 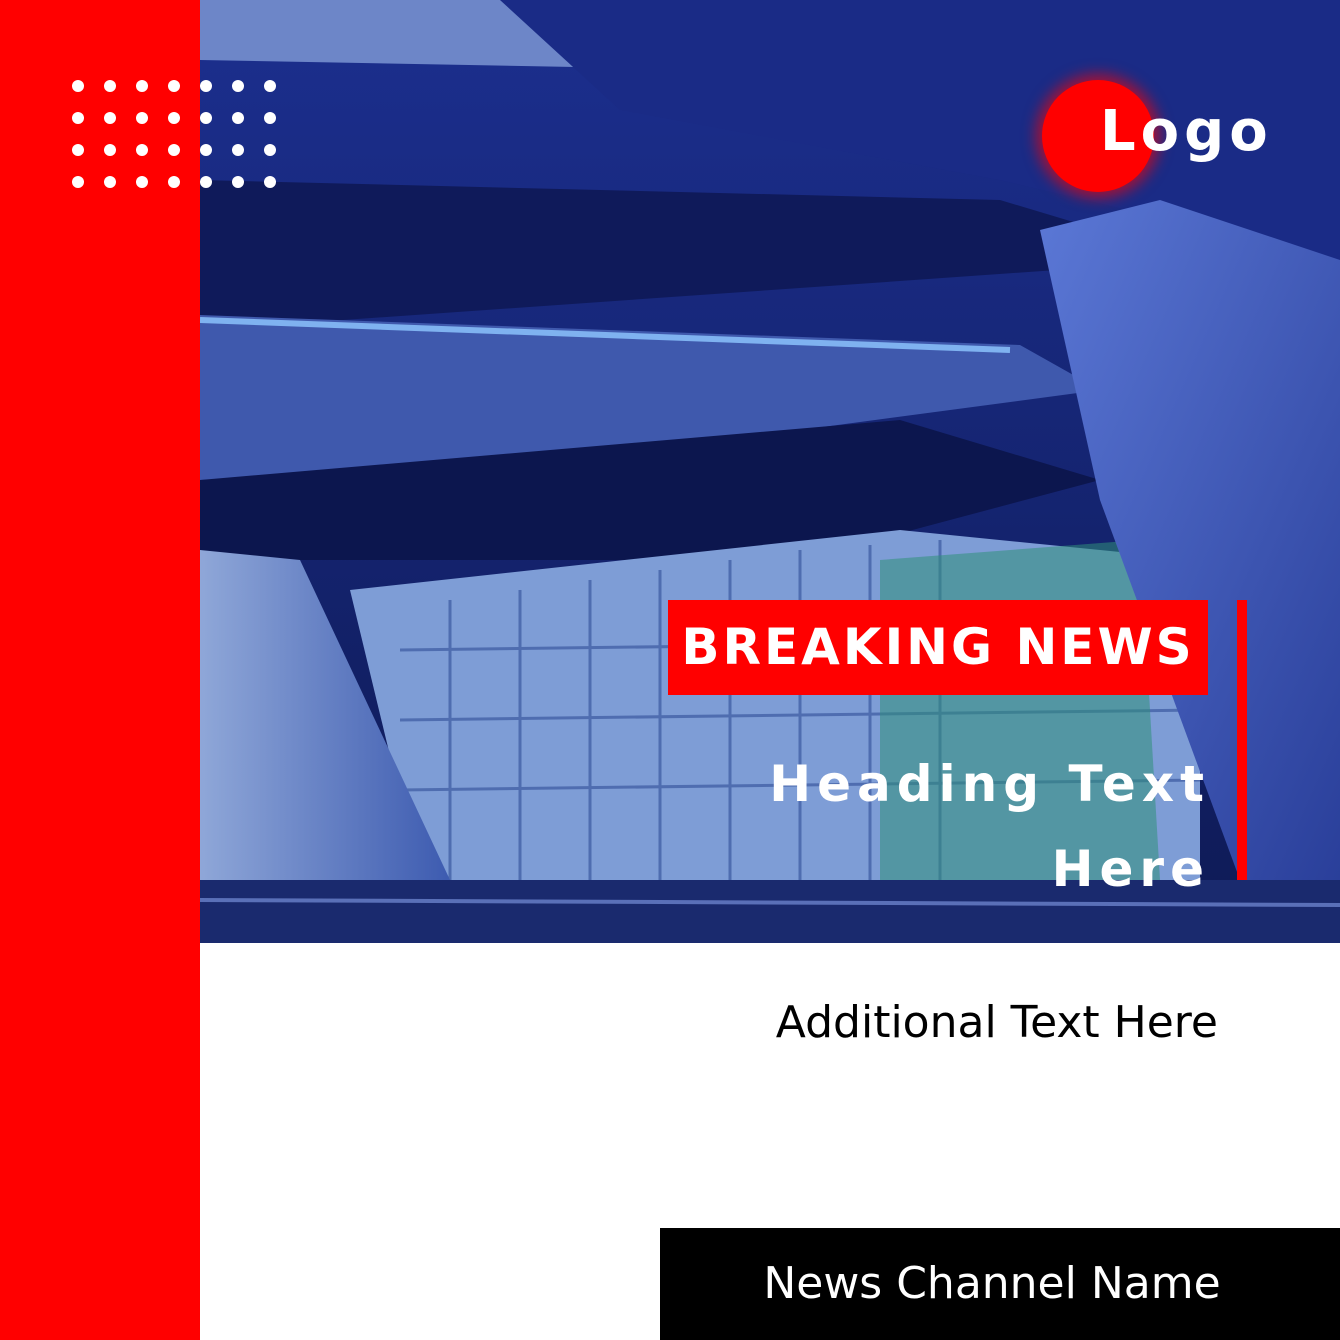 I want to click on red-side-strip, so click(x=100, y=670).